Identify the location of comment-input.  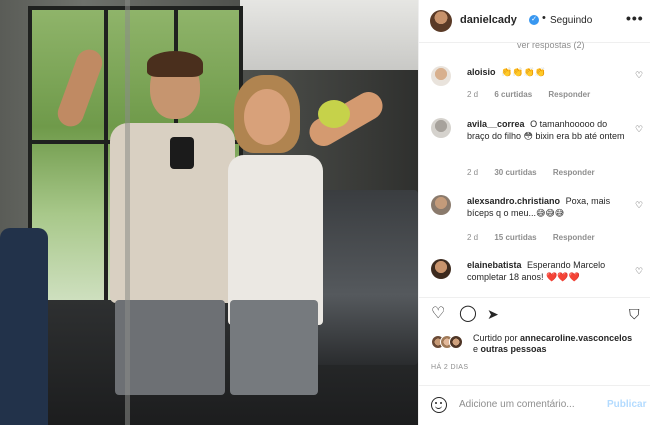
(529, 404).